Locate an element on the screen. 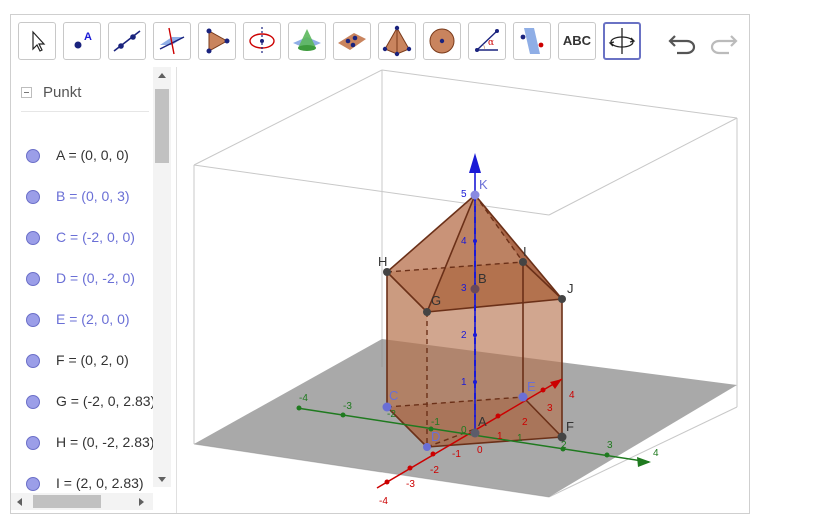 This screenshot has height=525, width=832. point-label: K is located at coordinates (483, 184).